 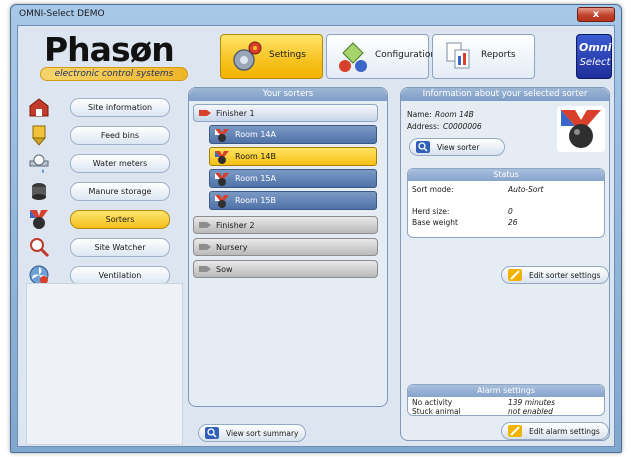 What do you see at coordinates (498, 55) in the screenshot?
I see `tab-reports-label: Reports` at bounding box center [498, 55].